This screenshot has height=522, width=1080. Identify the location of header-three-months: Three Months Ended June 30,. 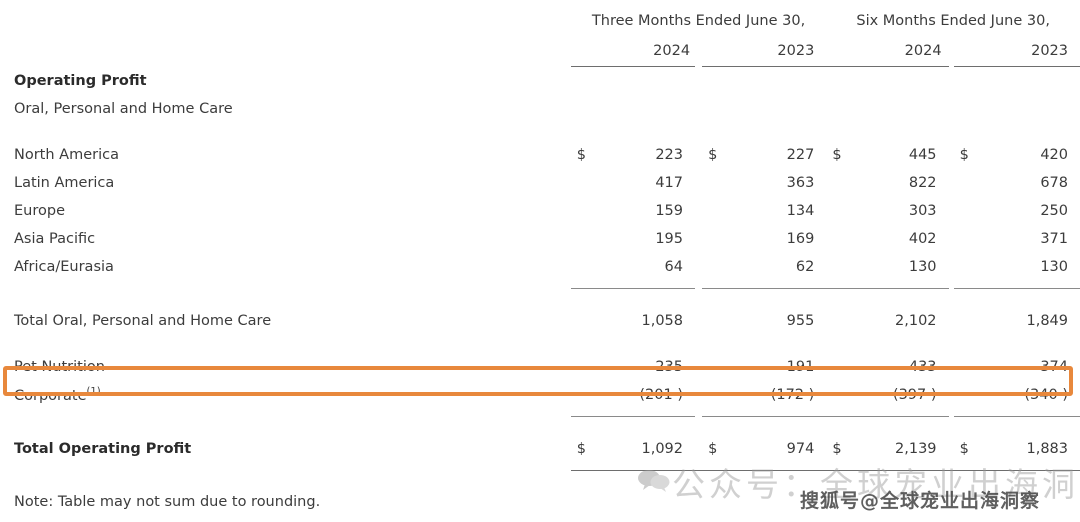
(698, 21).